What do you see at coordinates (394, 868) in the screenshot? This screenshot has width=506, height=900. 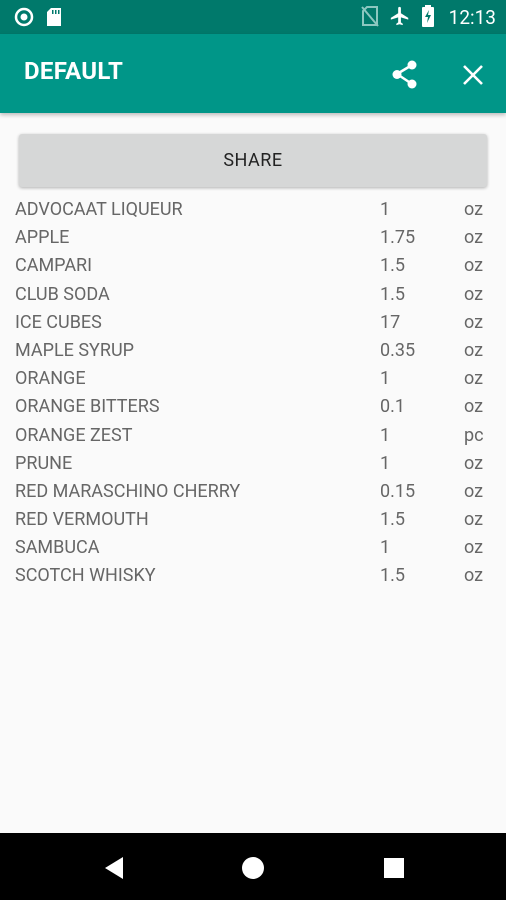 I see `recents-button` at bounding box center [394, 868].